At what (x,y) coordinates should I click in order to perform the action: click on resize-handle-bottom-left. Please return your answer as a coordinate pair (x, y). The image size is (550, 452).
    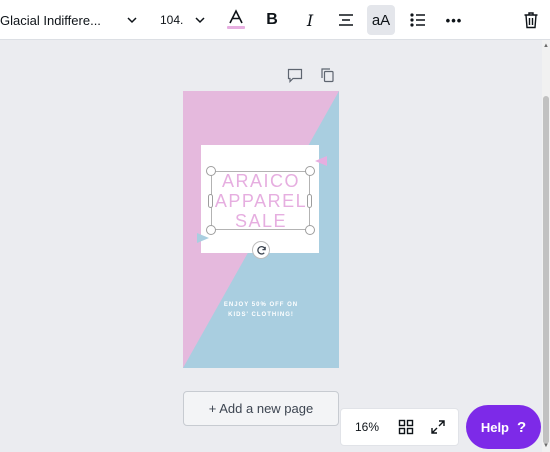
    Looking at the image, I should click on (211, 230).